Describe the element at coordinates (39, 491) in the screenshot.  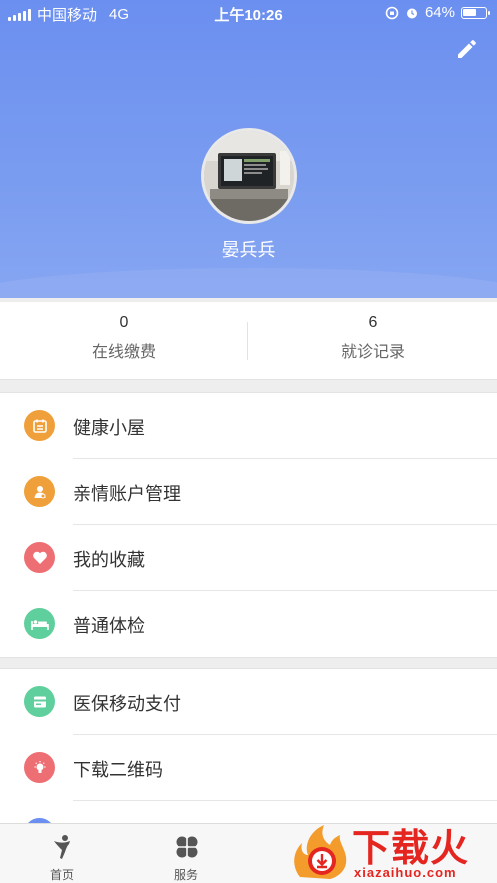
I see `family-icon` at that location.